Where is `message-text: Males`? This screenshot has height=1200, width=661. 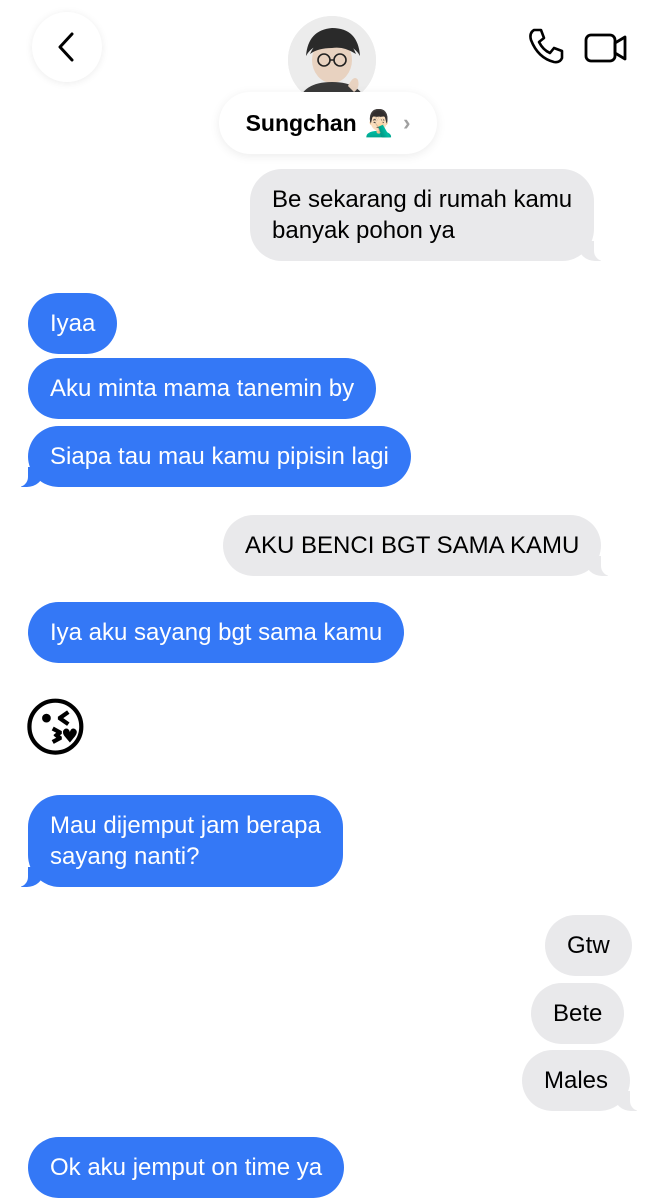
message-text: Males is located at coordinates (576, 1080).